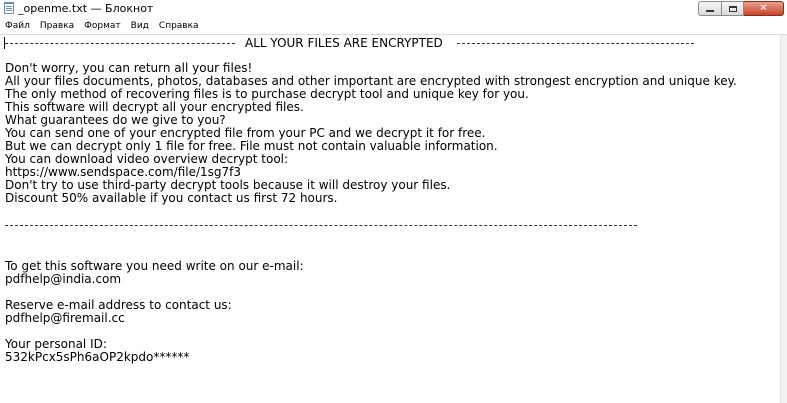  Describe the element at coordinates (63, 279) in the screenshot. I see `contact-email-primary: pdfhelp@india.com` at that location.